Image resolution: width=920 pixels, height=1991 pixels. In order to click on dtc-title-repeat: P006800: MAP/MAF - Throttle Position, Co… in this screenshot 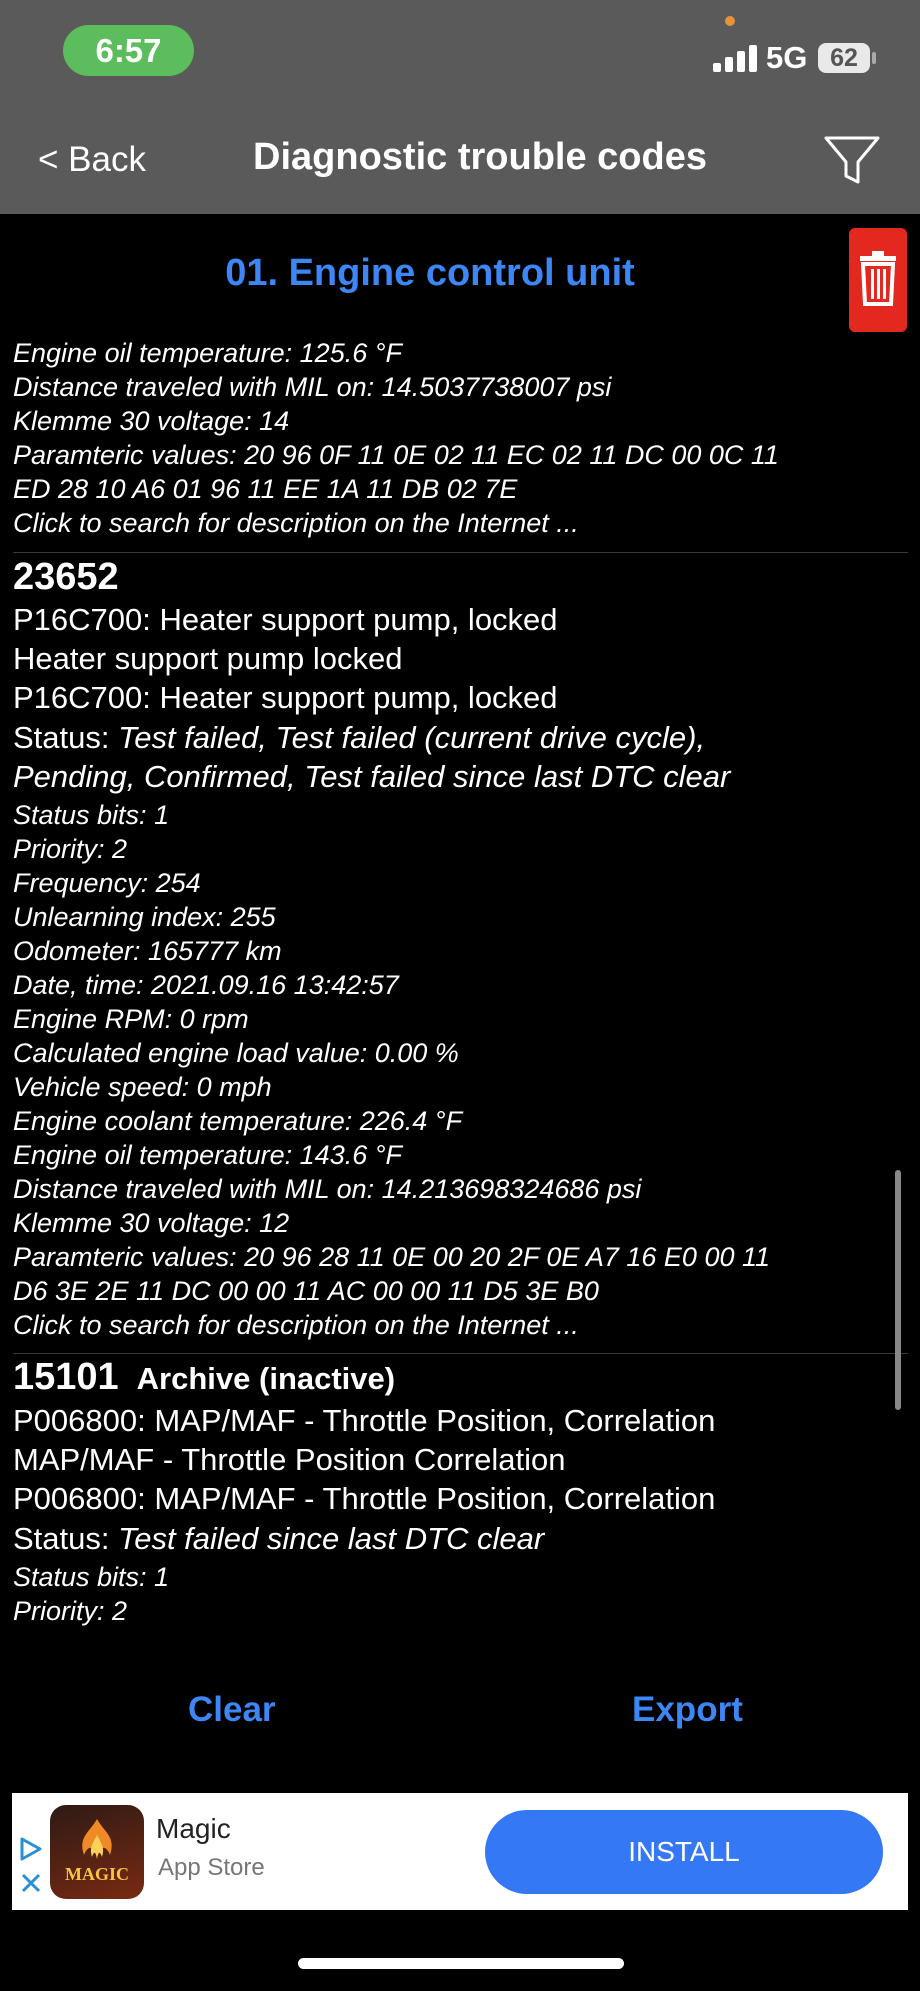, I will do `click(364, 1498)`.